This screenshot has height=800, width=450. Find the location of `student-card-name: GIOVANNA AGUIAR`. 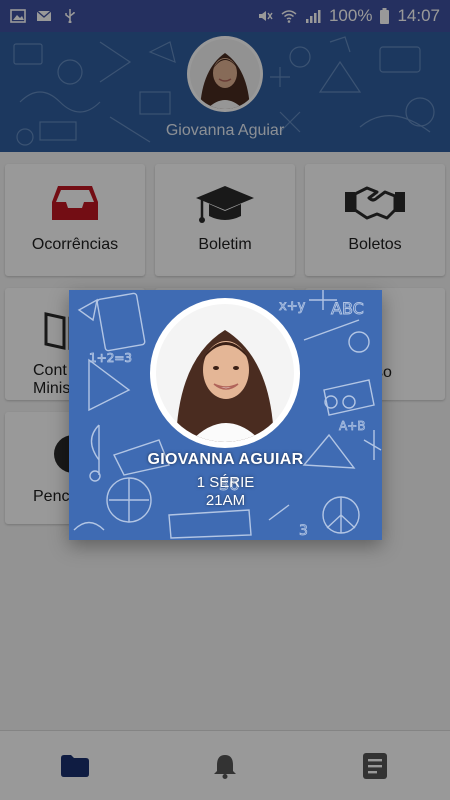

student-card-name: GIOVANNA AGUIAR is located at coordinates (225, 459).